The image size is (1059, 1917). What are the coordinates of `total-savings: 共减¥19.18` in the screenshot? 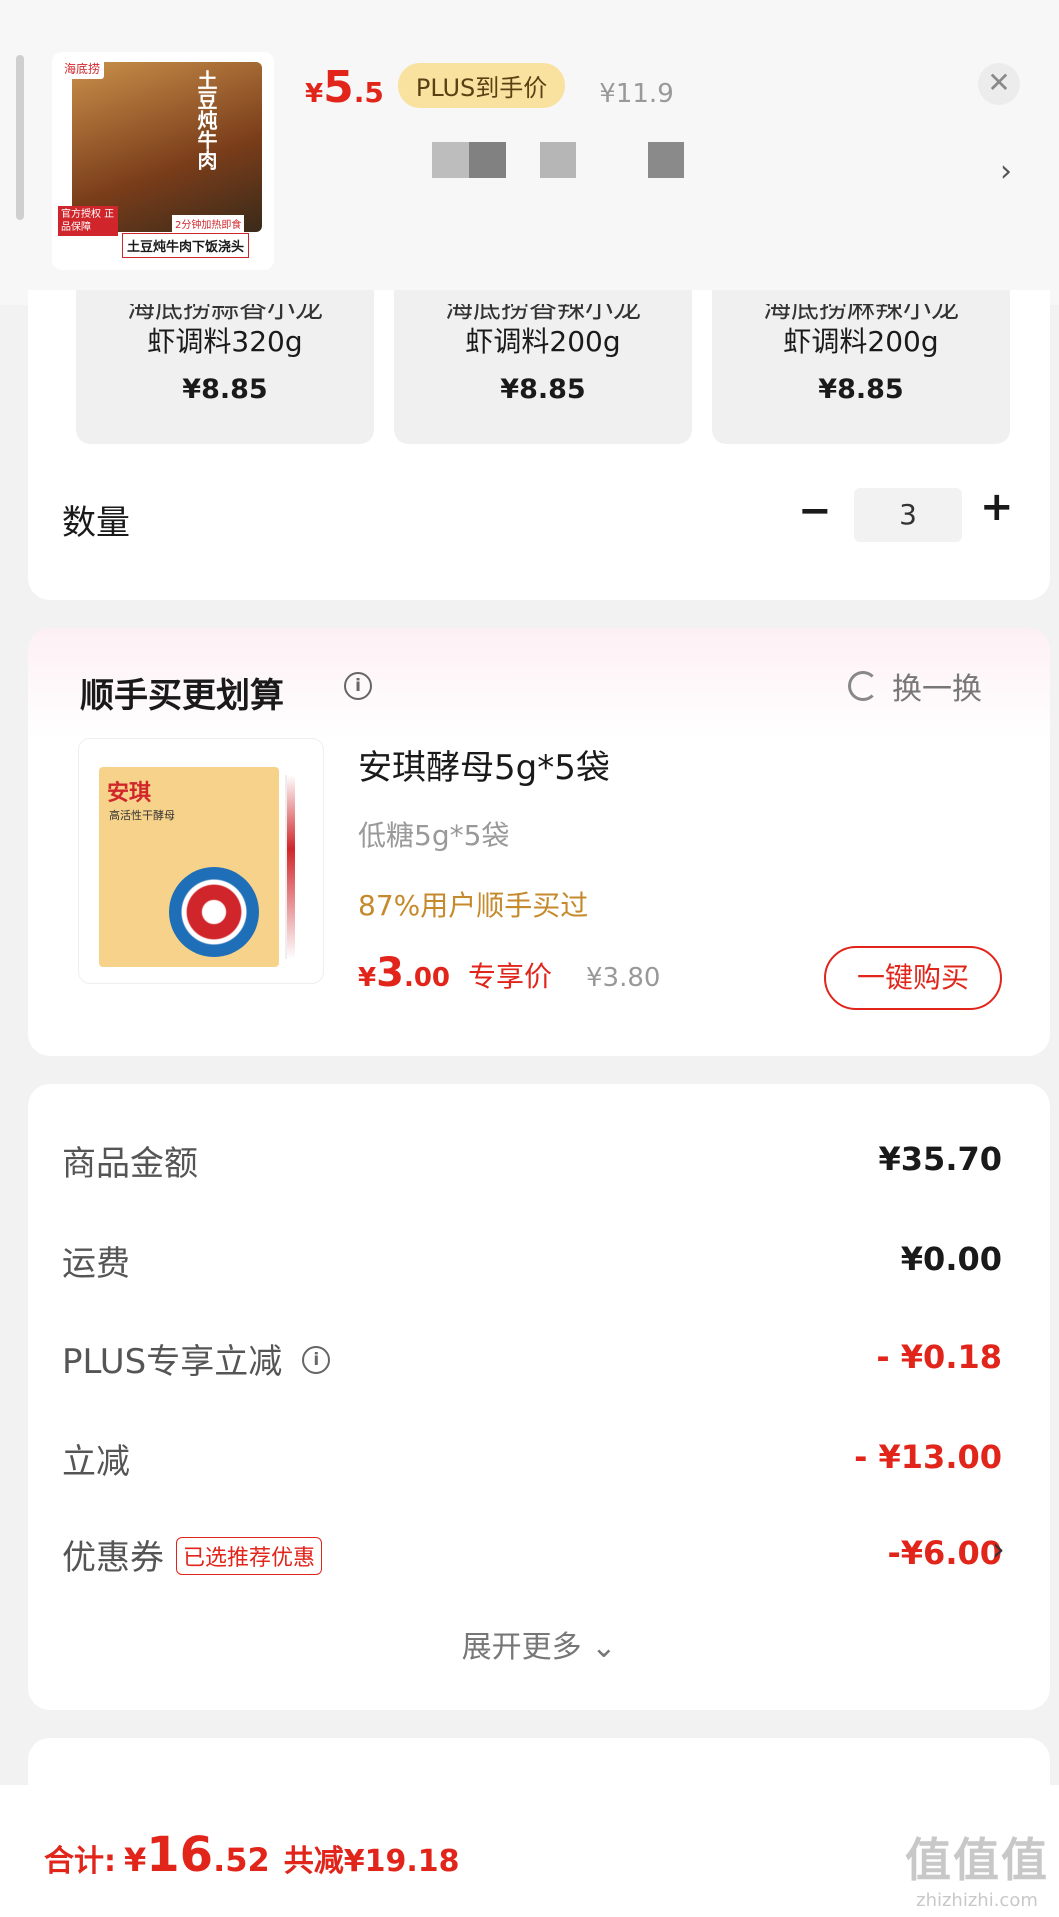 It's located at (371, 1861).